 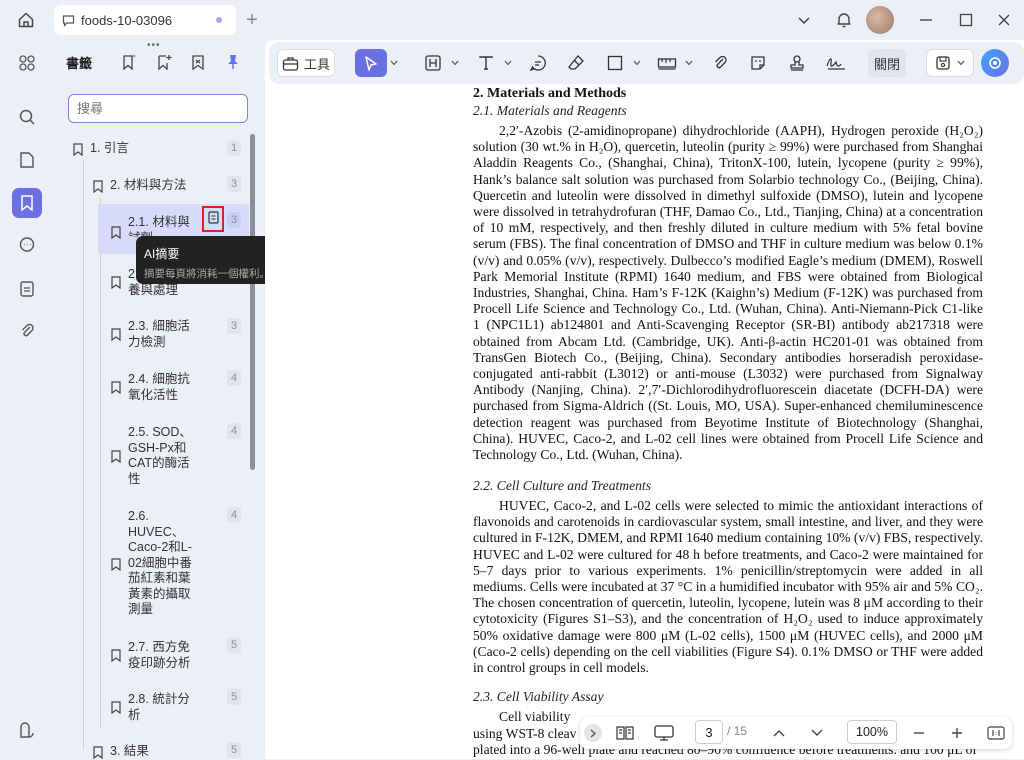 What do you see at coordinates (160, 456) in the screenshot?
I see `bookmark-item: 2.5. SOD、GSH-Px和CAT的酶活性` at bounding box center [160, 456].